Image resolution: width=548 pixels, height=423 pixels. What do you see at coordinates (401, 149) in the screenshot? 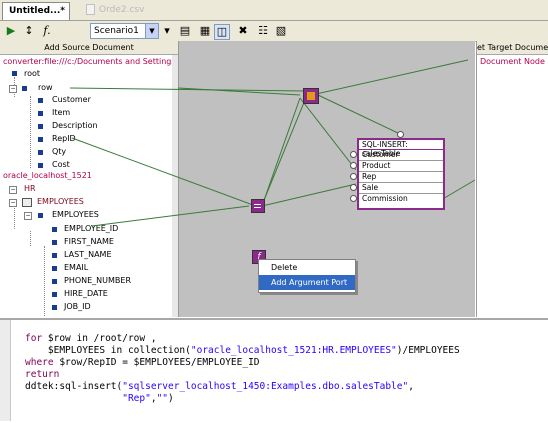
I see `sql-insert-title: SQL-INSERT: salesTable` at bounding box center [401, 149].